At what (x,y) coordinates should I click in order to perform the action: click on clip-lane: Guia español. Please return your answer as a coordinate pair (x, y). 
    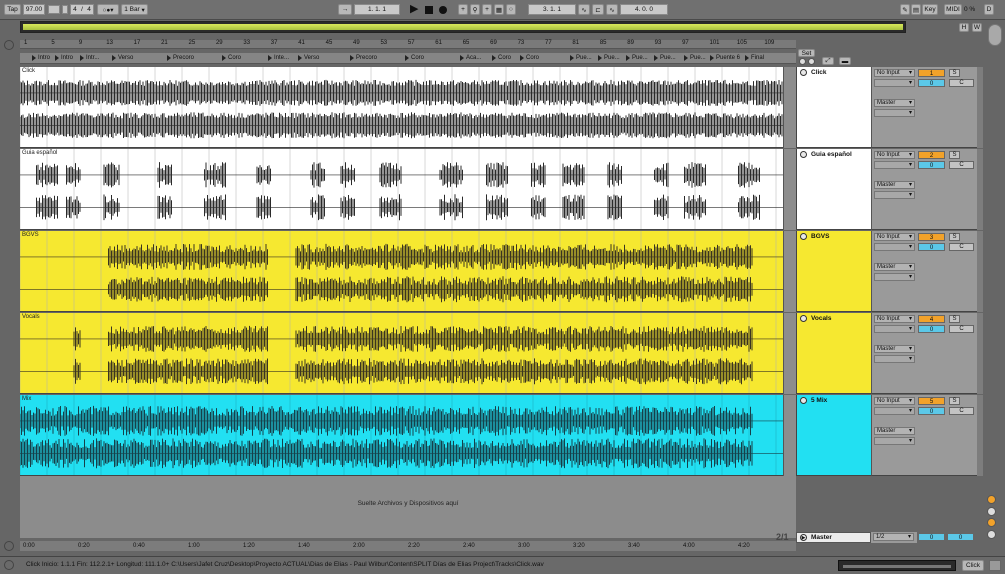
    Looking at the image, I should click on (401, 189).